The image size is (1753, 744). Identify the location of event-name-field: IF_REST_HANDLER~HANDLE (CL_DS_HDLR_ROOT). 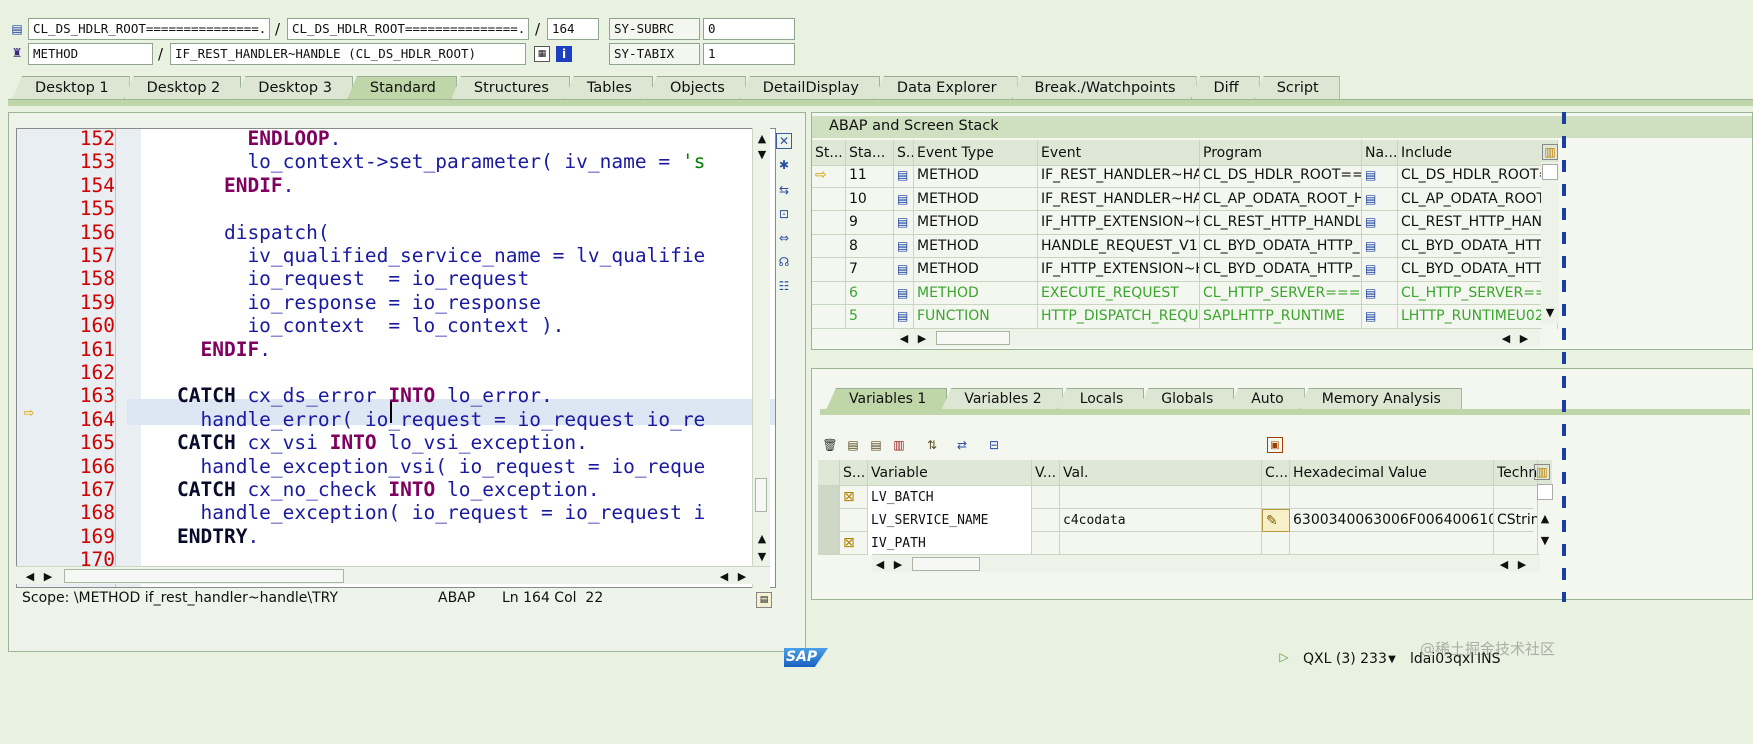
(348, 54).